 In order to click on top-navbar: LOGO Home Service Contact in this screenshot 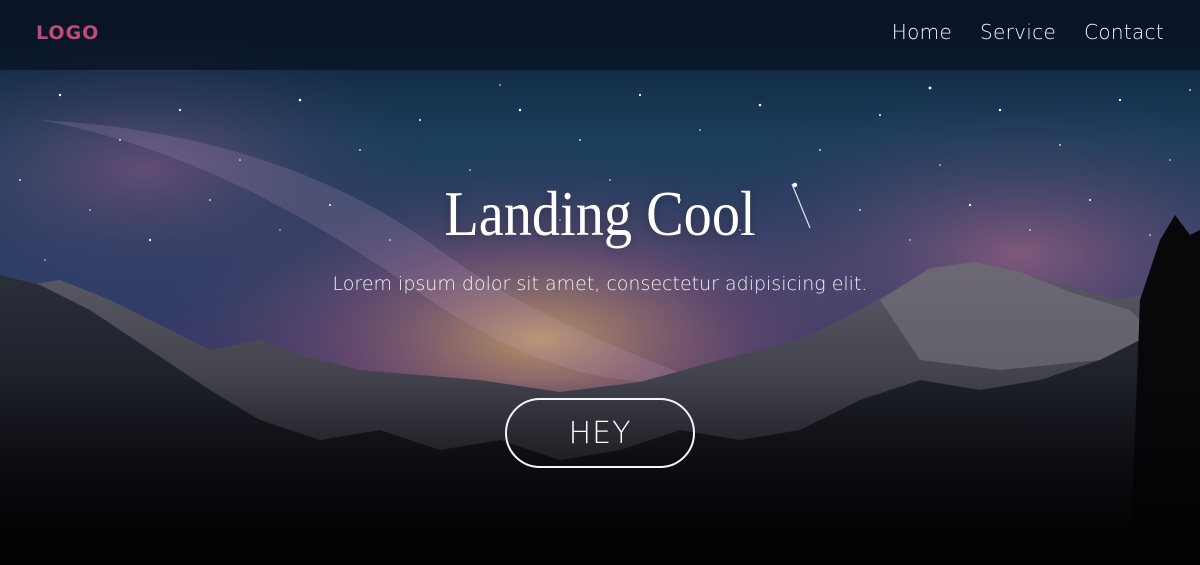, I will do `click(600, 35)`.